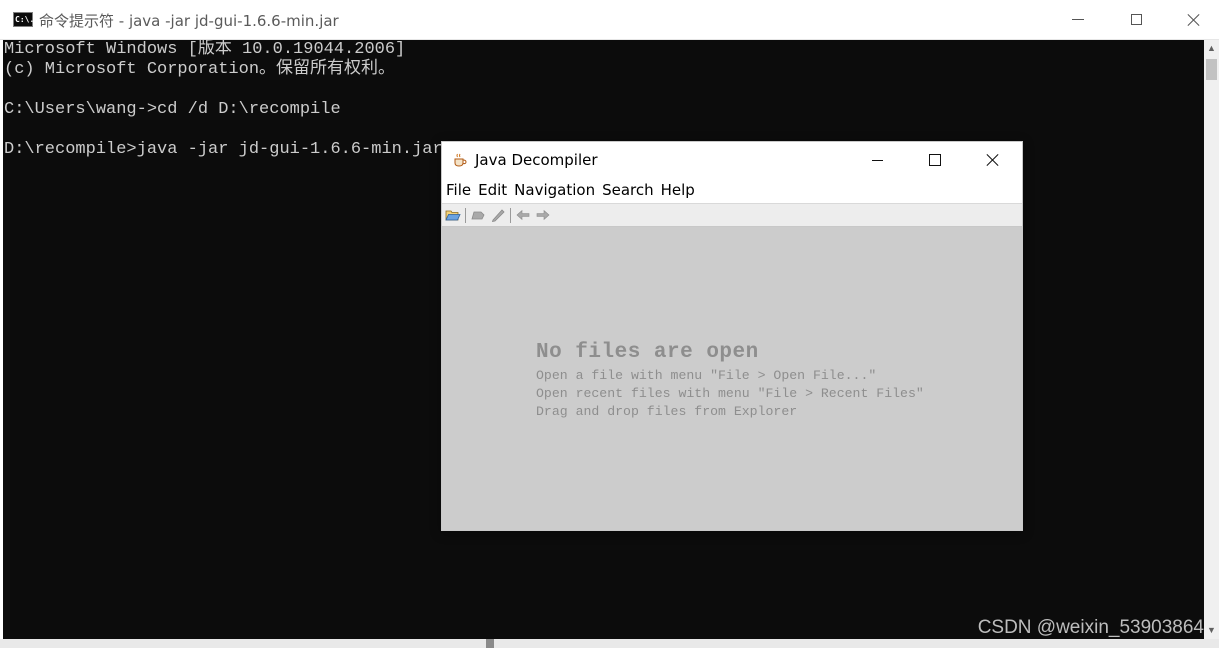  I want to click on watermark-text: CSDN @weixin_53903864, so click(1090, 627).